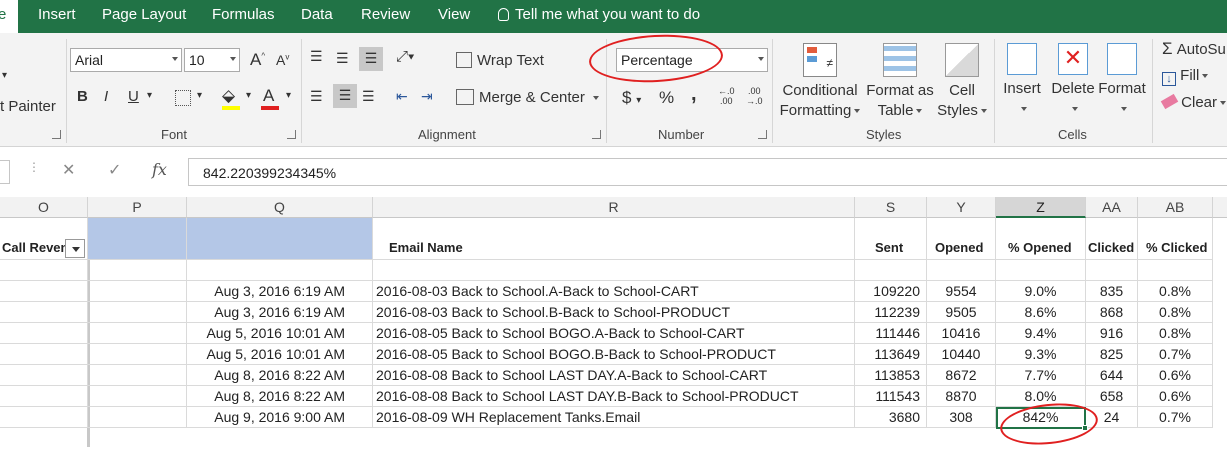  I want to click on cell-opened: 8672, so click(961, 375).